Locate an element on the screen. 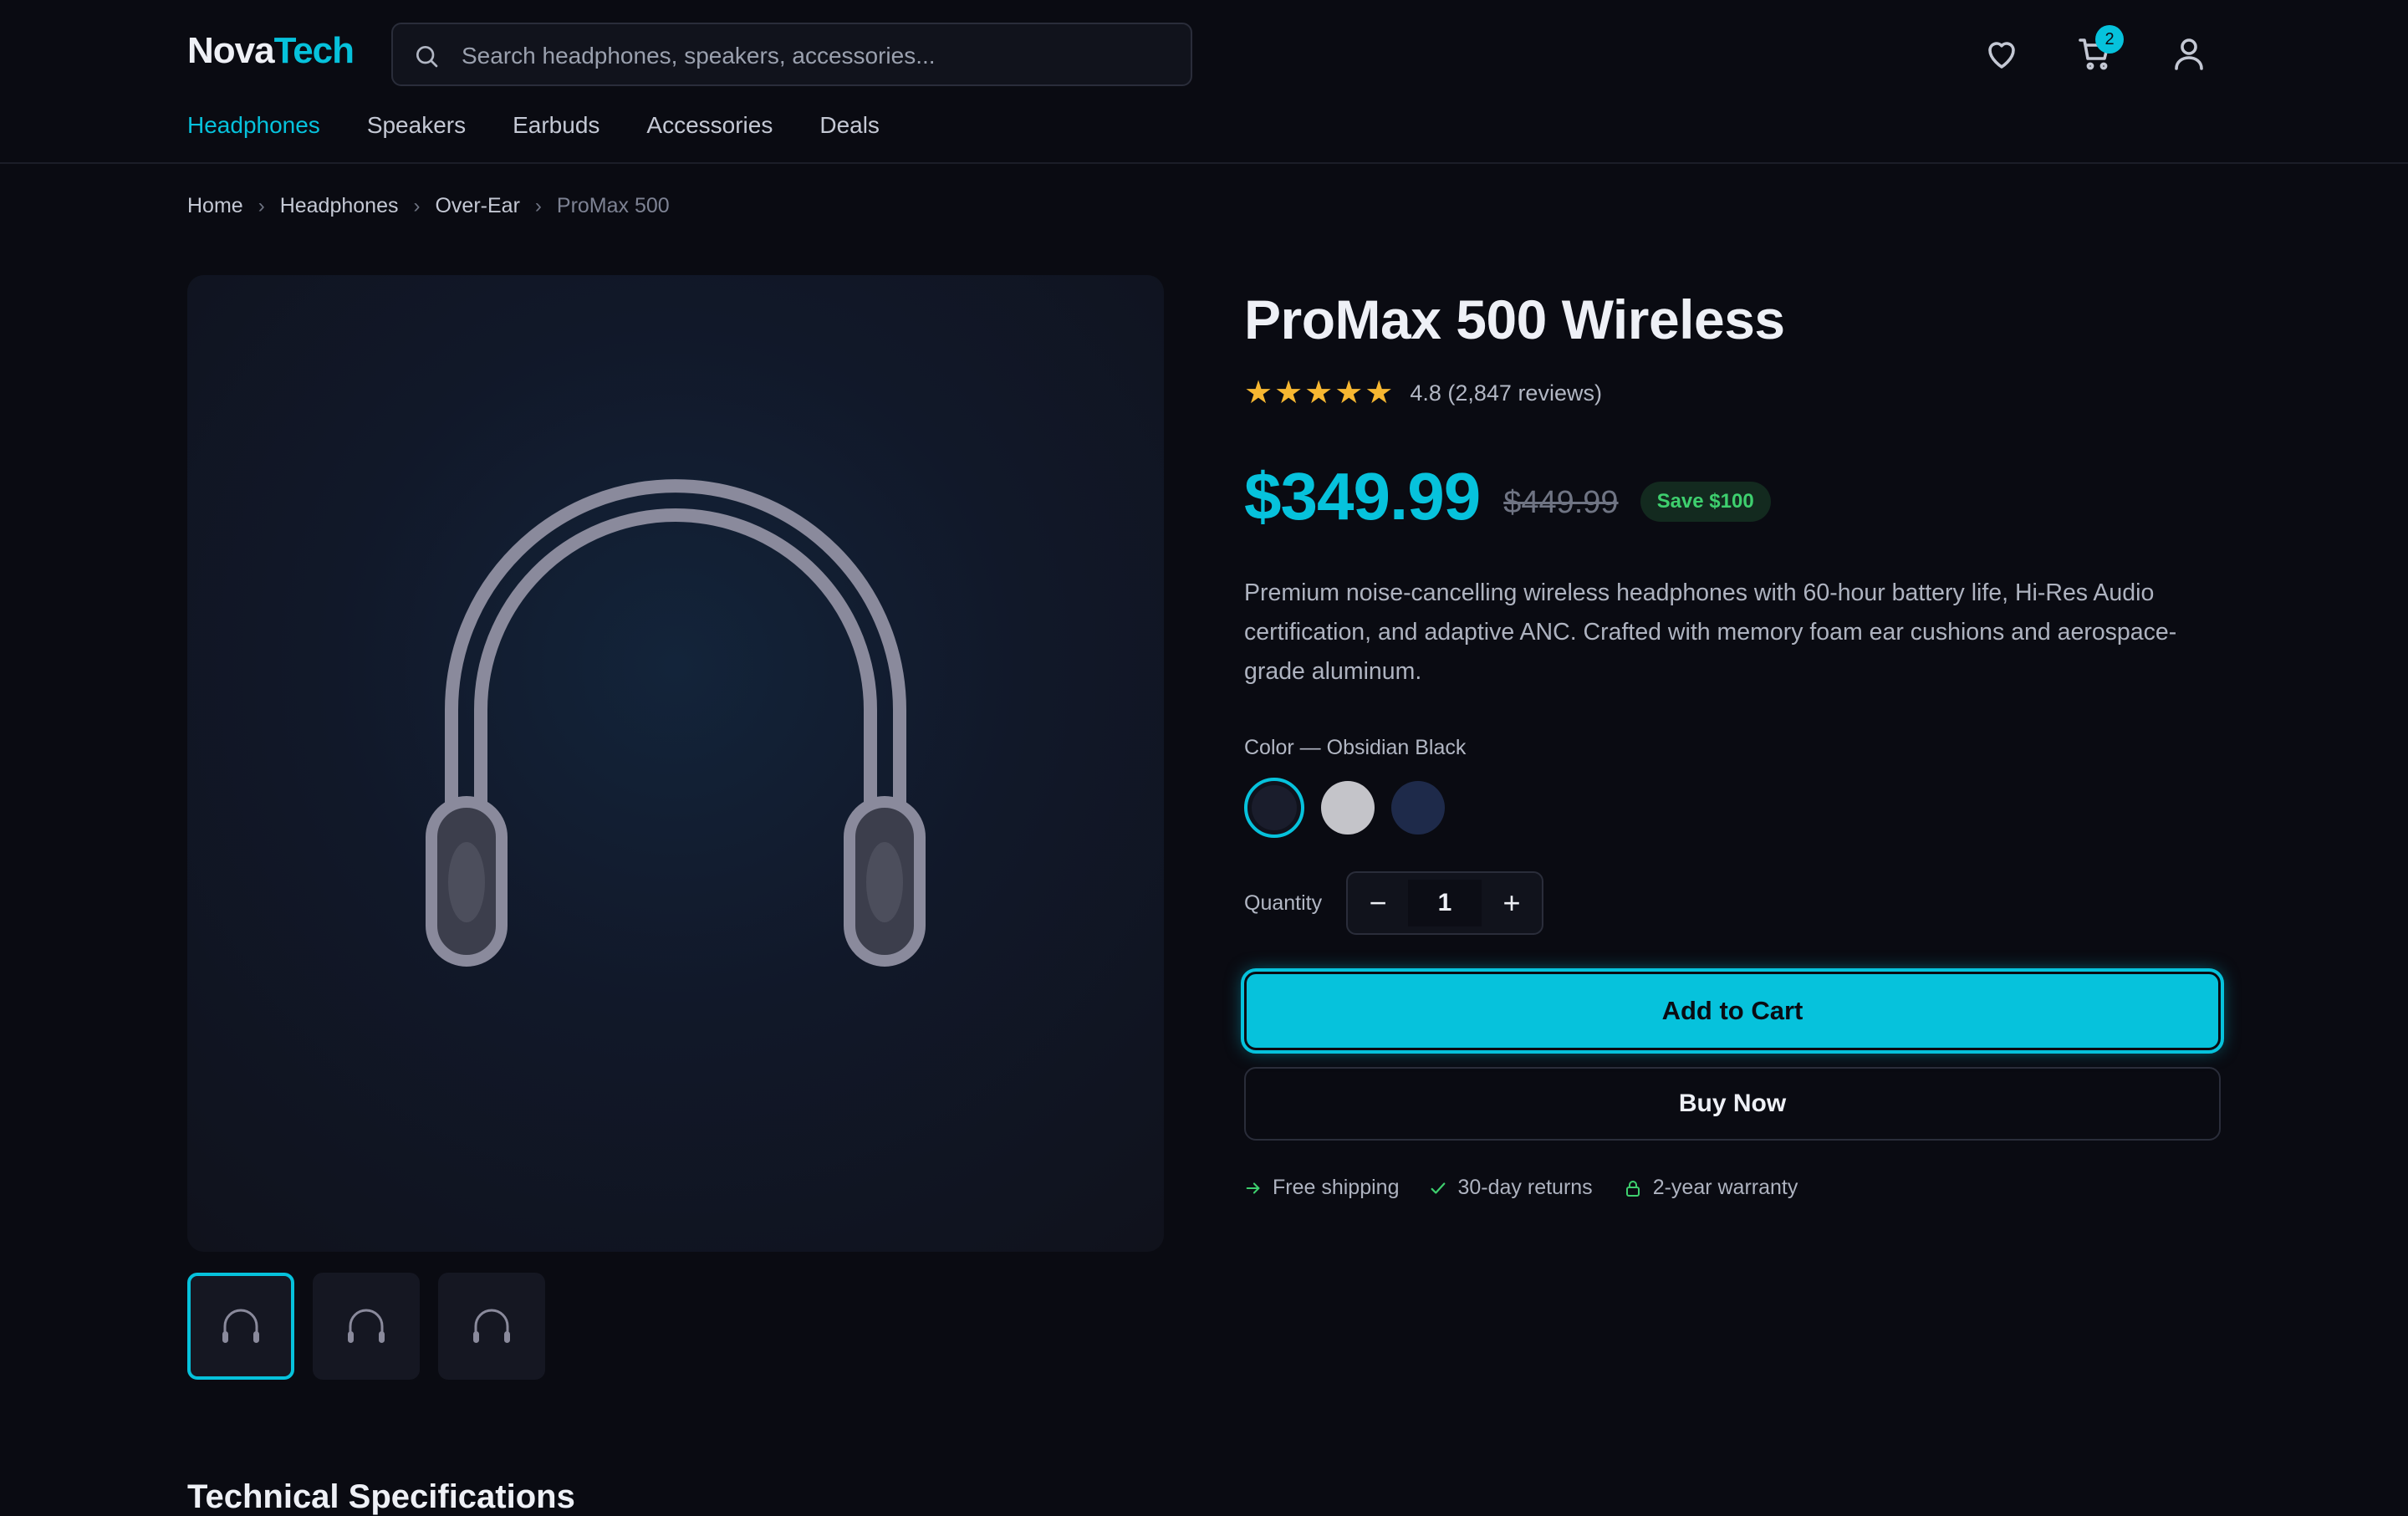 The width and height of the screenshot is (2408, 1516). swatch-fill is located at coordinates (1275, 807).